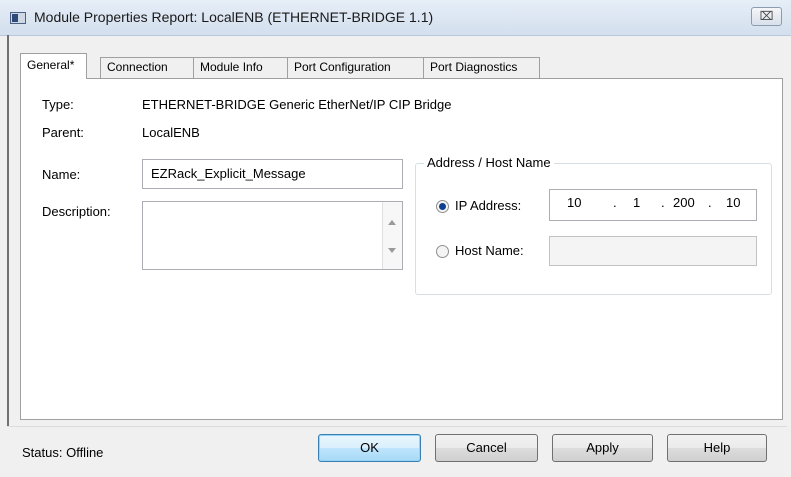 The width and height of the screenshot is (791, 477). What do you see at coordinates (392, 222) in the screenshot?
I see `scroll-up-arrow-icon` at bounding box center [392, 222].